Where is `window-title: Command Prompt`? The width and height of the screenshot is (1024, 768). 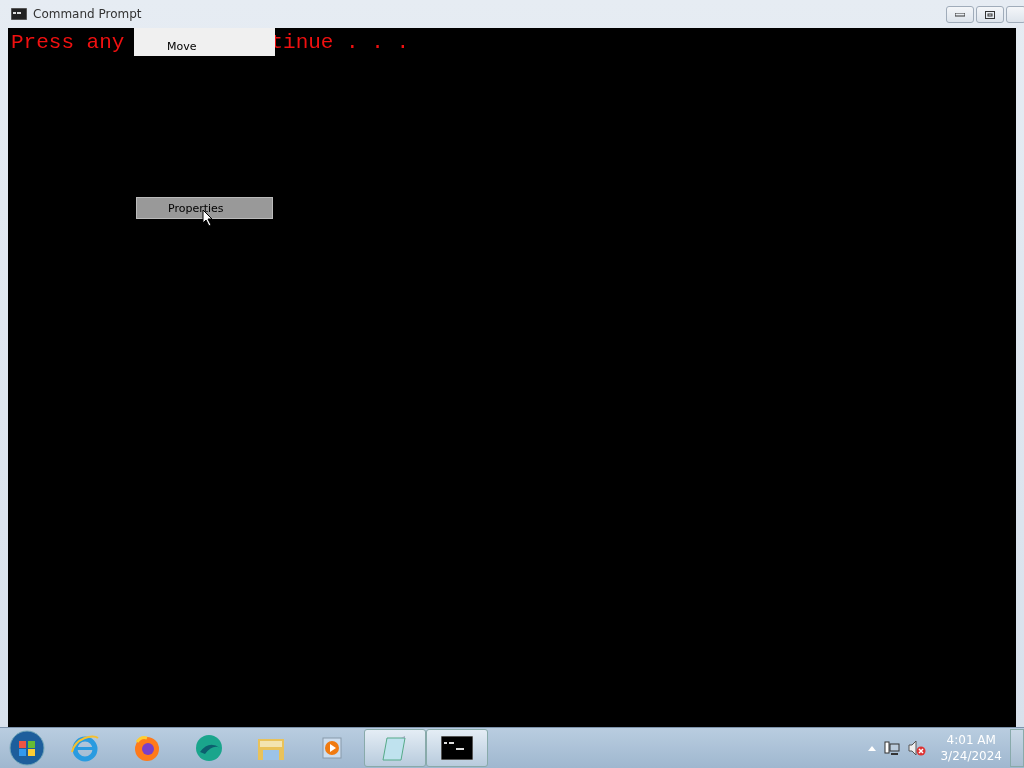
window-title: Command Prompt is located at coordinates (87, 14).